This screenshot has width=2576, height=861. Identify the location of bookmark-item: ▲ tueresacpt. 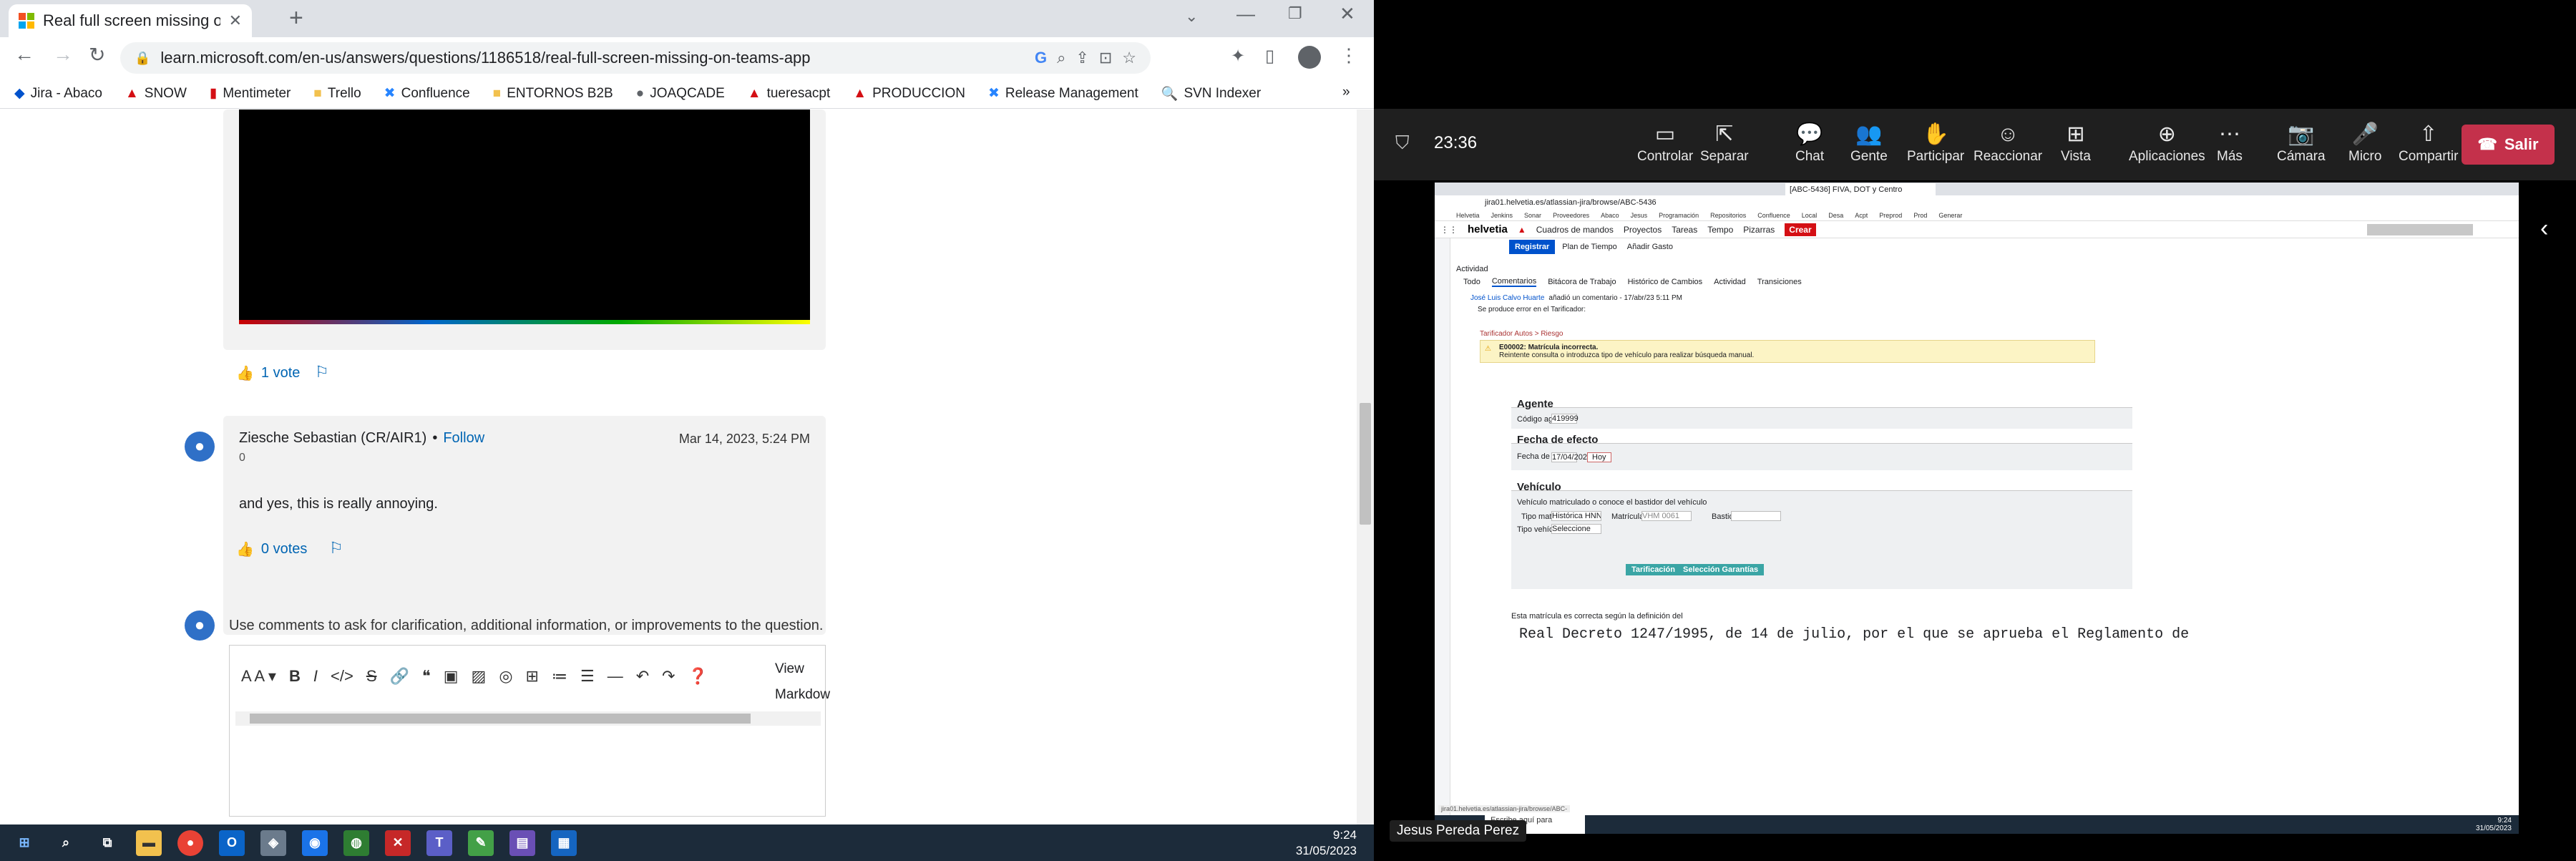
(789, 94).